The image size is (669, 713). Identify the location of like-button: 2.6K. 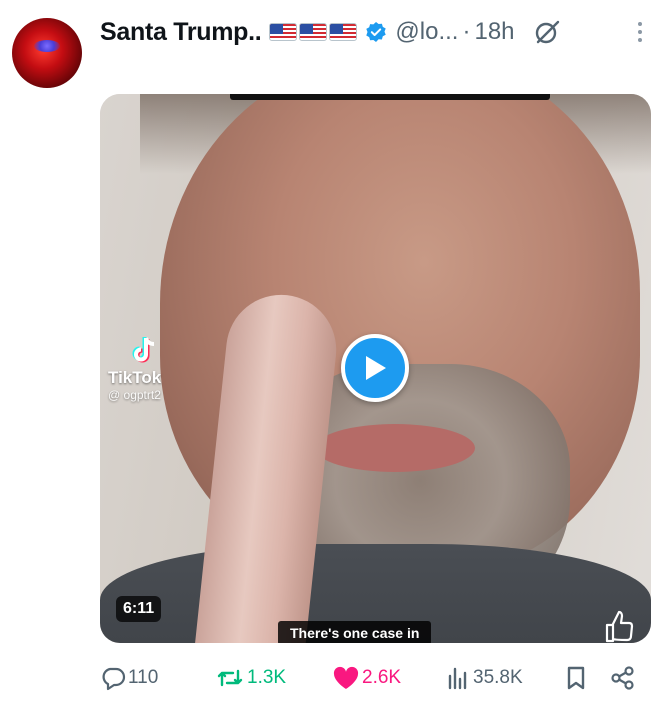
(366, 678).